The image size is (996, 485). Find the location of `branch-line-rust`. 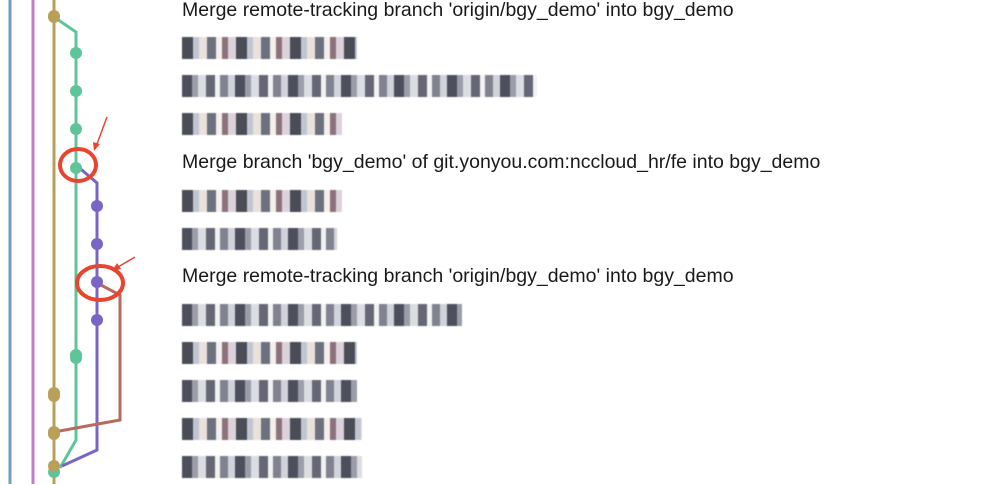

branch-line-rust is located at coordinates (87, 357).